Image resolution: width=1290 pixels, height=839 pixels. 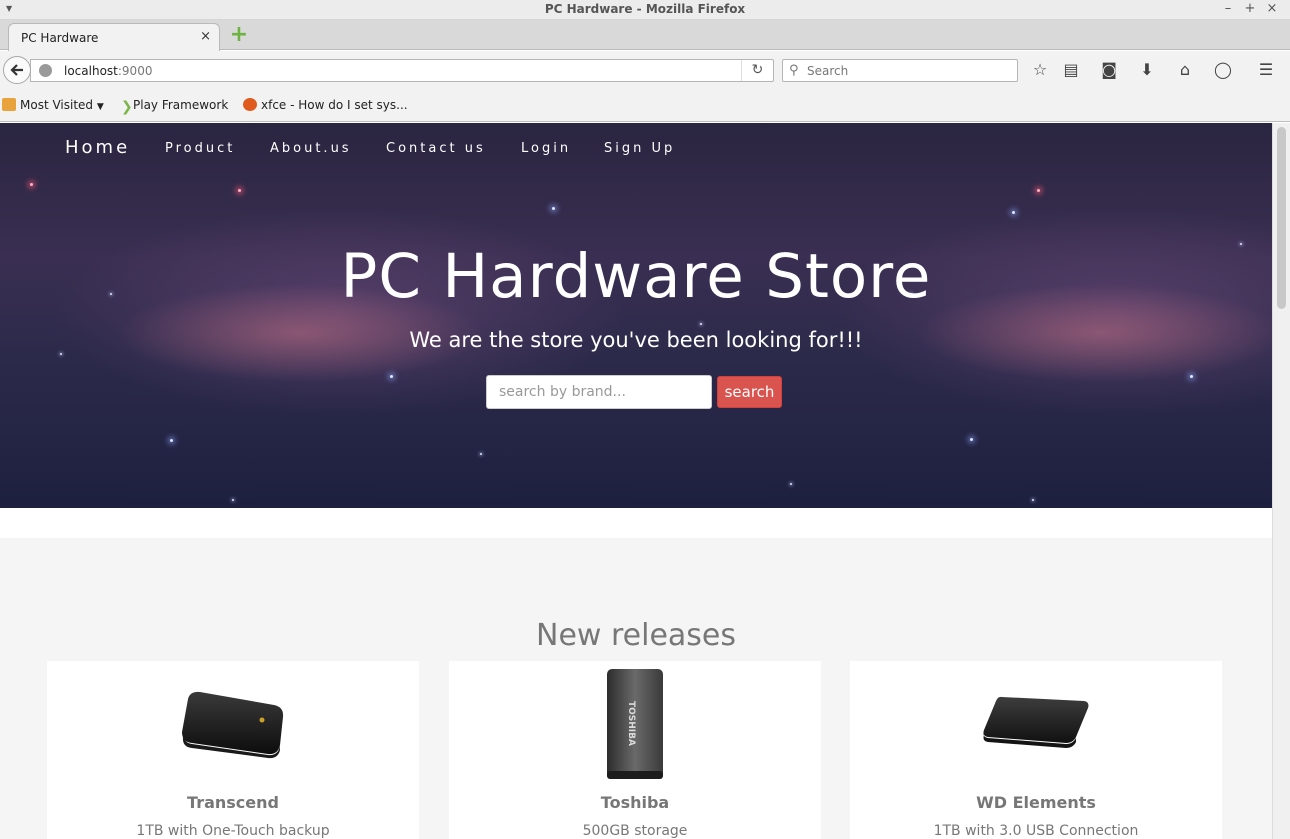 I want to click on navigation-toolbar: localhost:9000 ↻ ⚲ Search ☆ ▤ ◙ ⬇ ⌂ ◯ ☰, so click(x=645, y=70).